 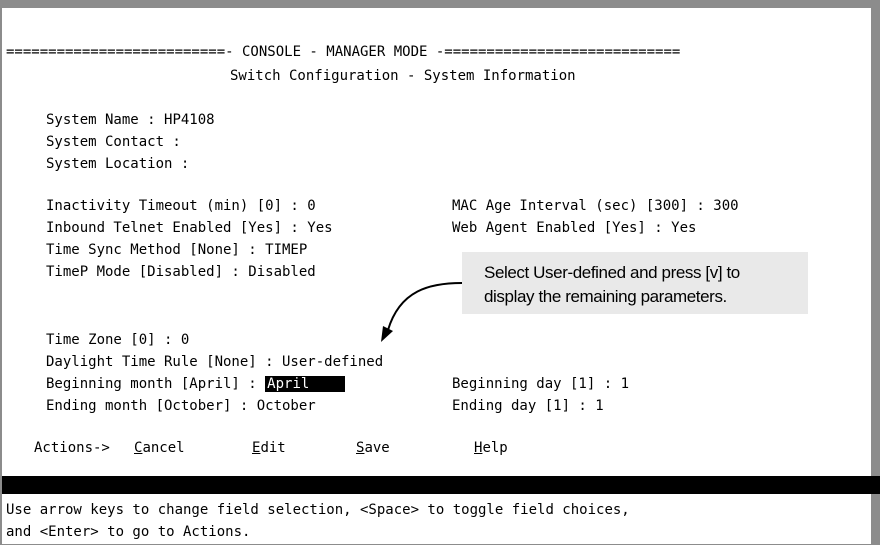 I want to click on help-label: elp, so click(x=495, y=448).